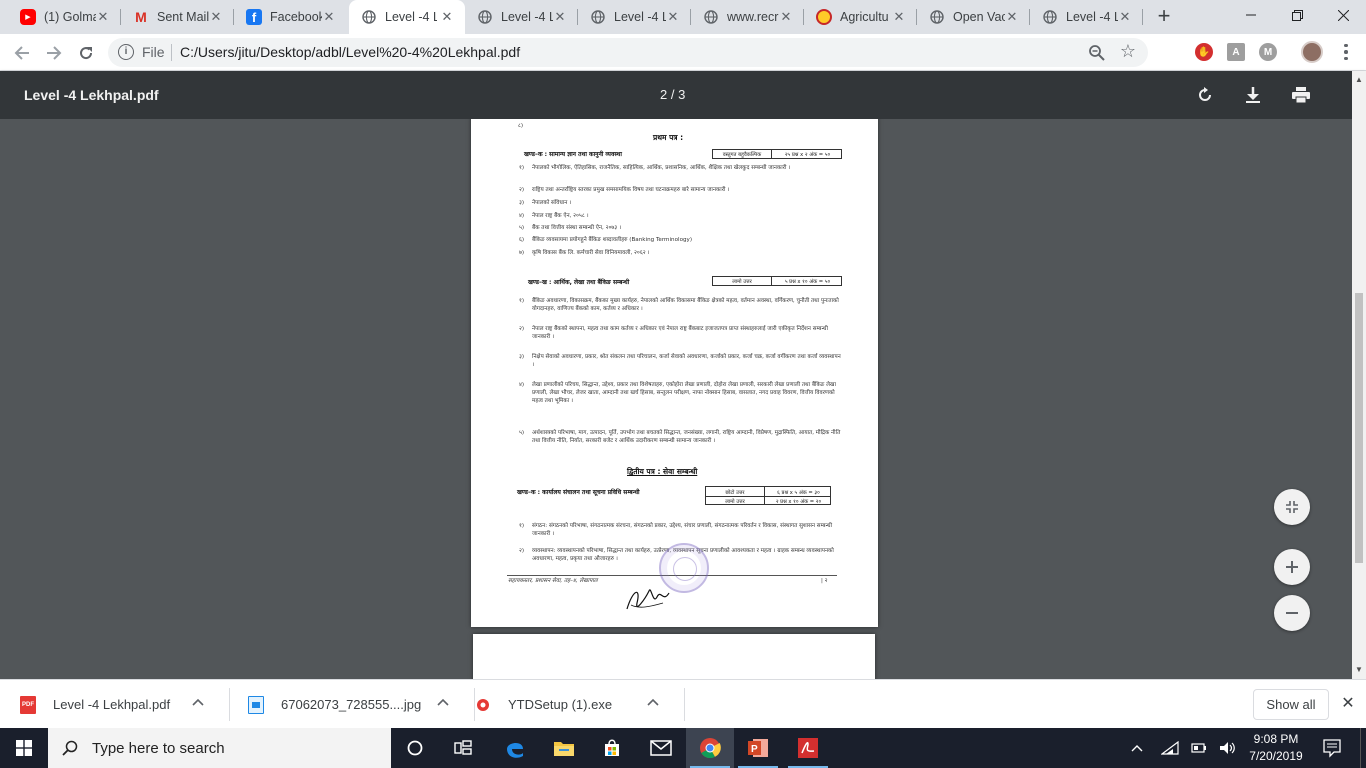 The height and width of the screenshot is (768, 1366). I want to click on battery-tray, so click(1199, 748).